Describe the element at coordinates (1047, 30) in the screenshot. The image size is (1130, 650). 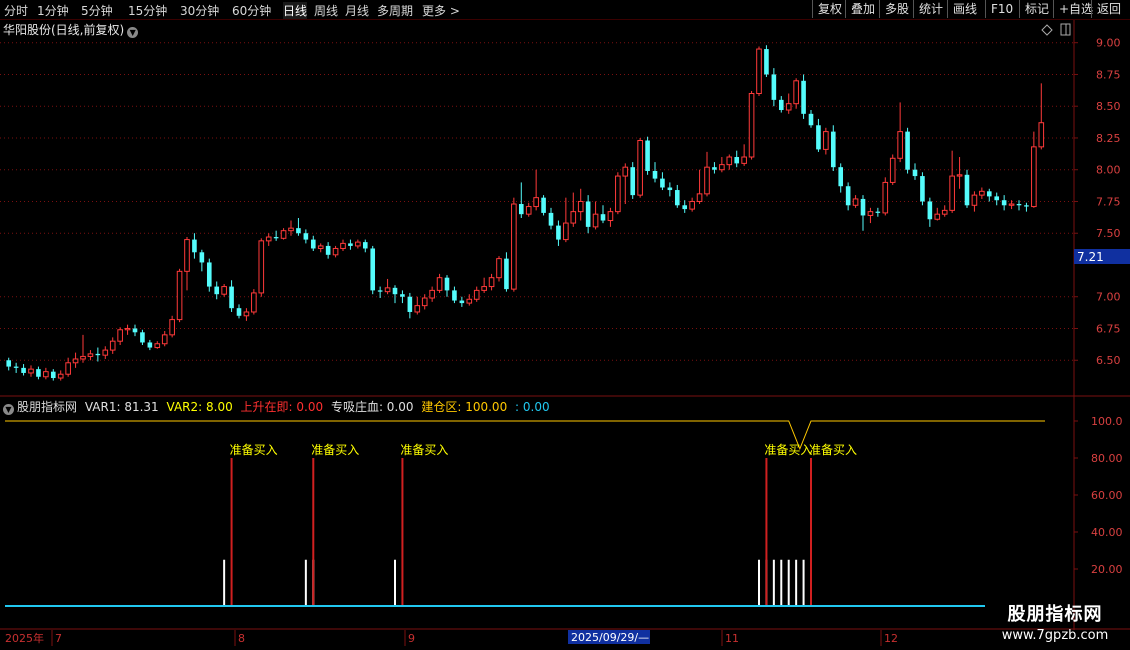
I see `diamond-icon` at that location.